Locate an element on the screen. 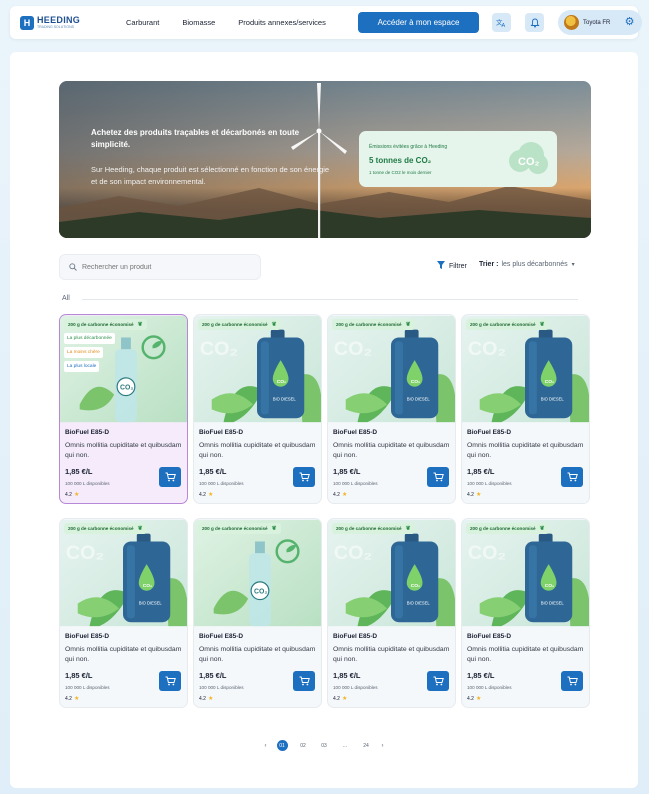  star-icon: ★ is located at coordinates (76, 495).